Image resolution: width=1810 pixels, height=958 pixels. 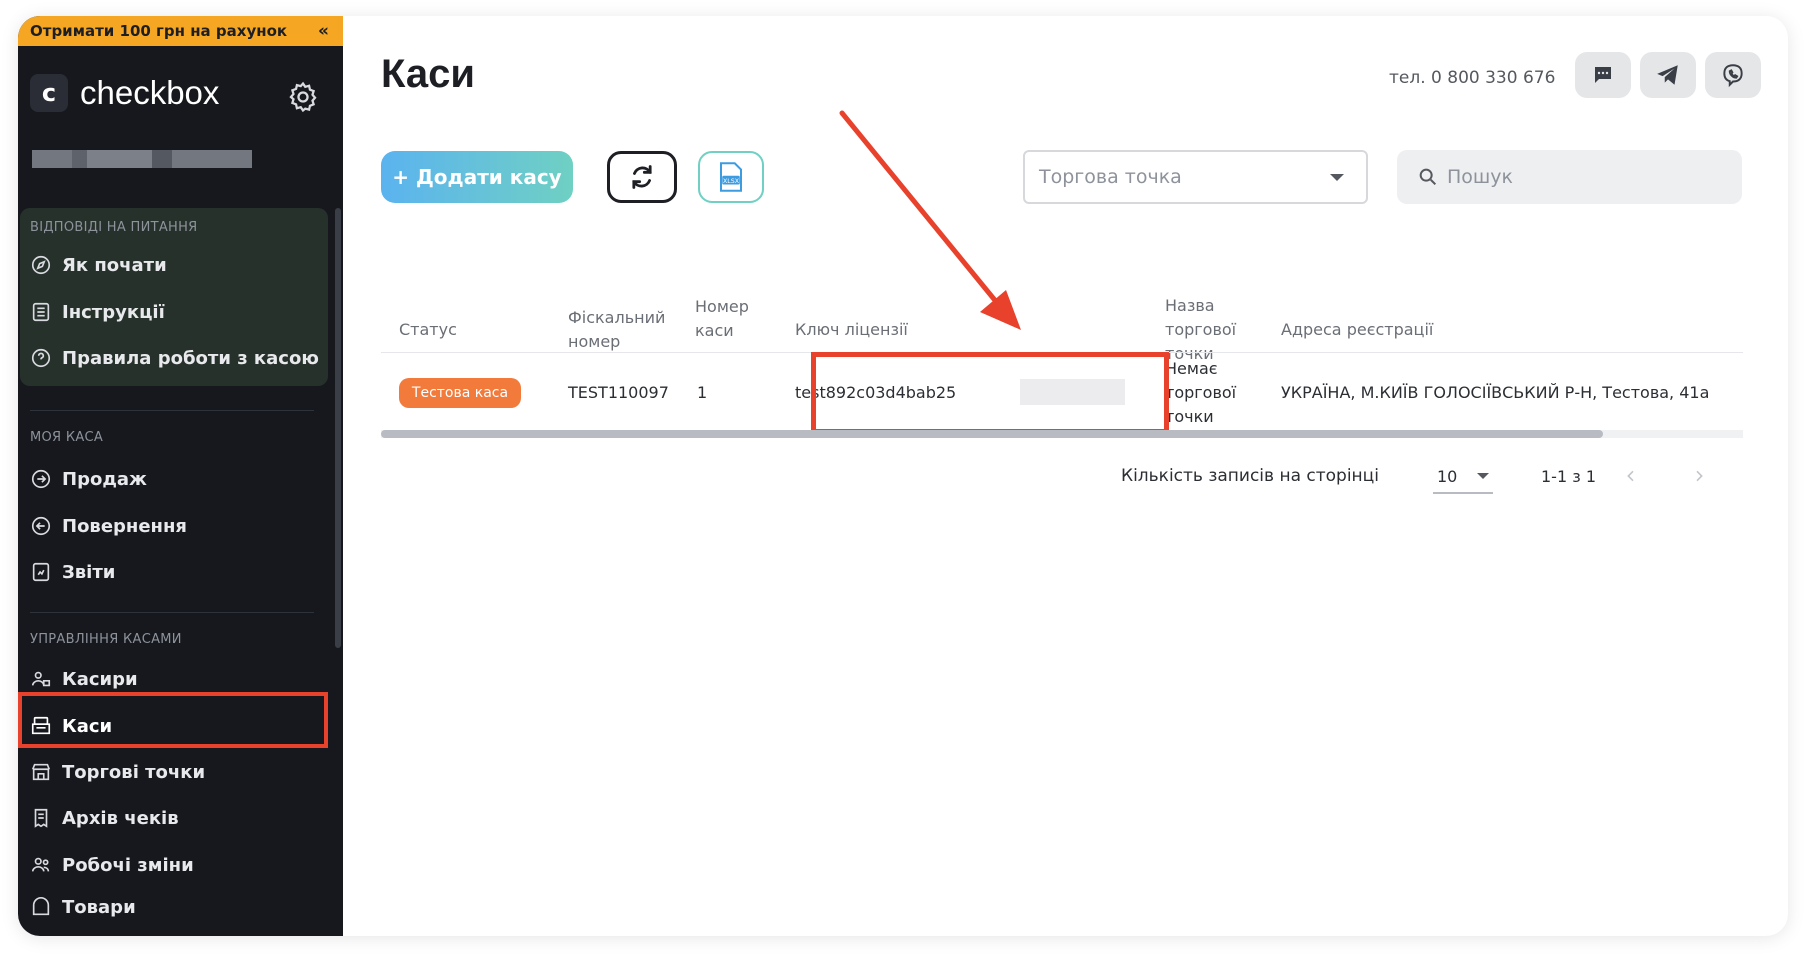 I want to click on sidebar-item-label: Архів чеків, so click(x=120, y=818).